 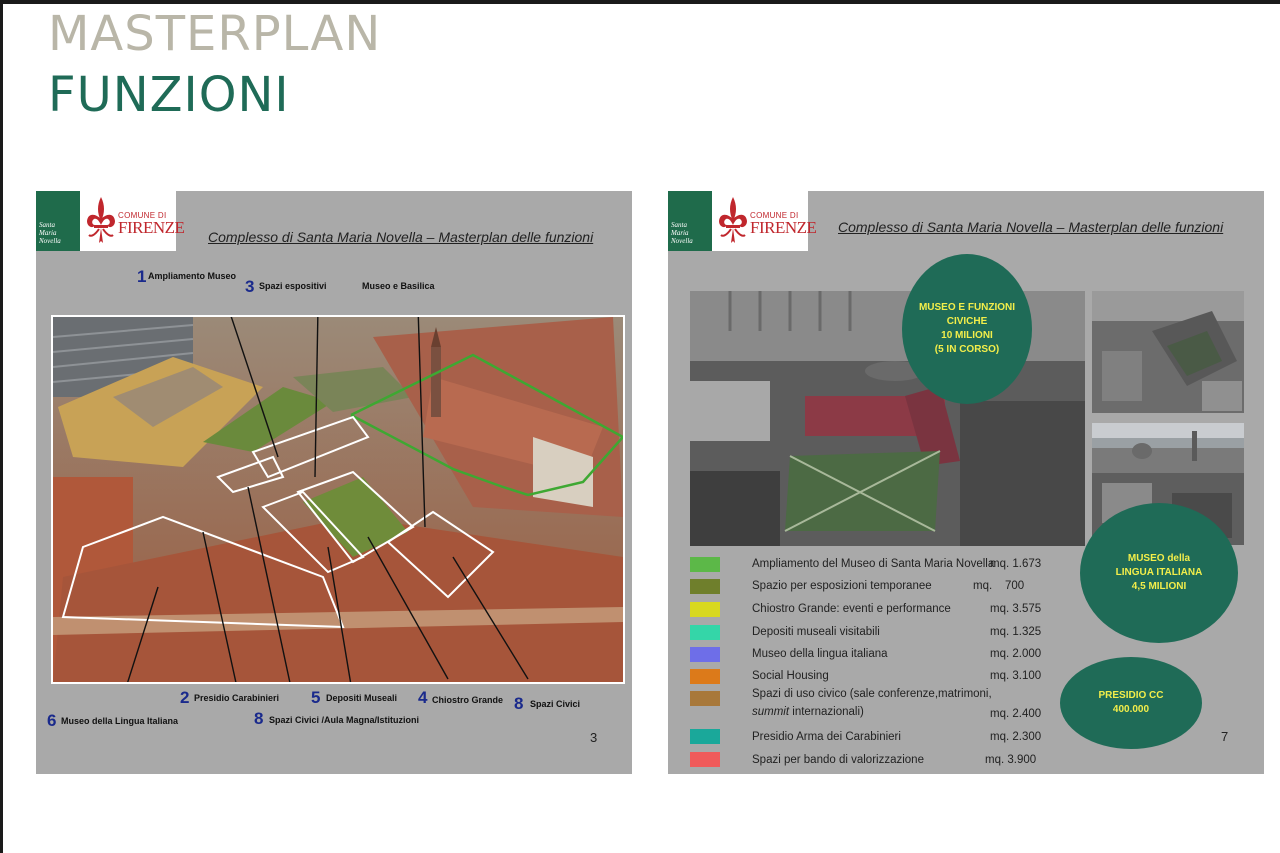 I want to click on label-chiostro-grande: Chiostro Grande, so click(x=468, y=700).